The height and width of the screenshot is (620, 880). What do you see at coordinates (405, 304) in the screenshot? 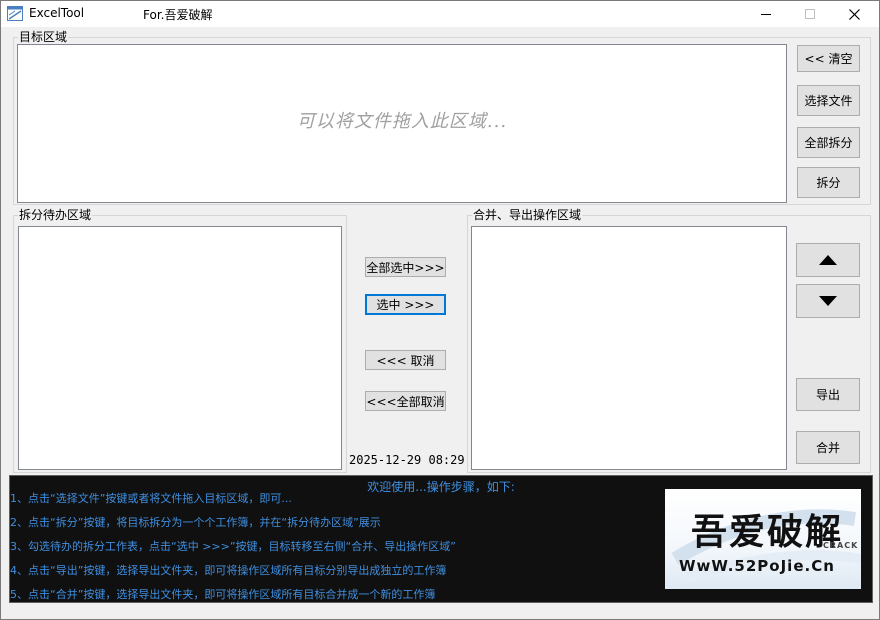
I see `select-button: 选中 >>>` at bounding box center [405, 304].